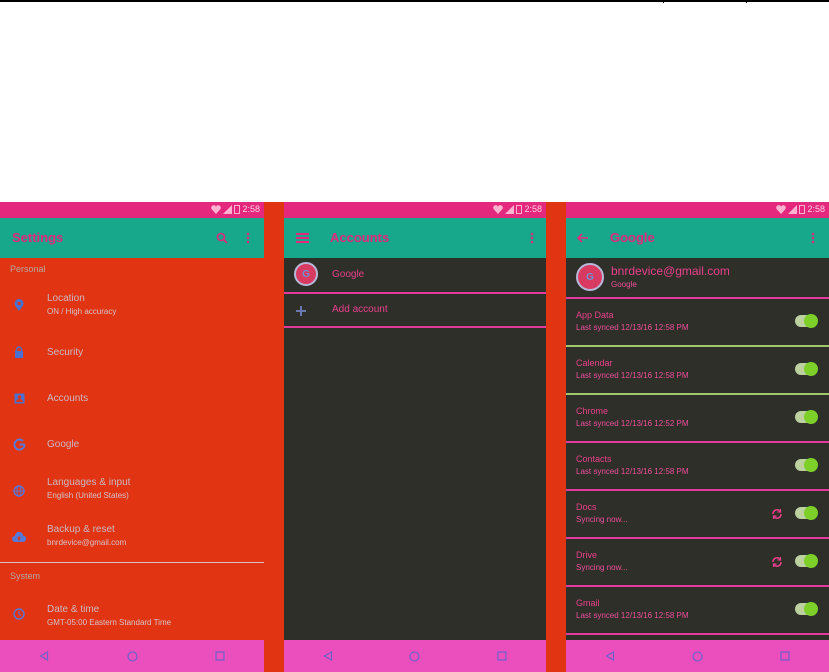  Describe the element at coordinates (583, 238) in the screenshot. I see `back-arrow-icon` at that location.